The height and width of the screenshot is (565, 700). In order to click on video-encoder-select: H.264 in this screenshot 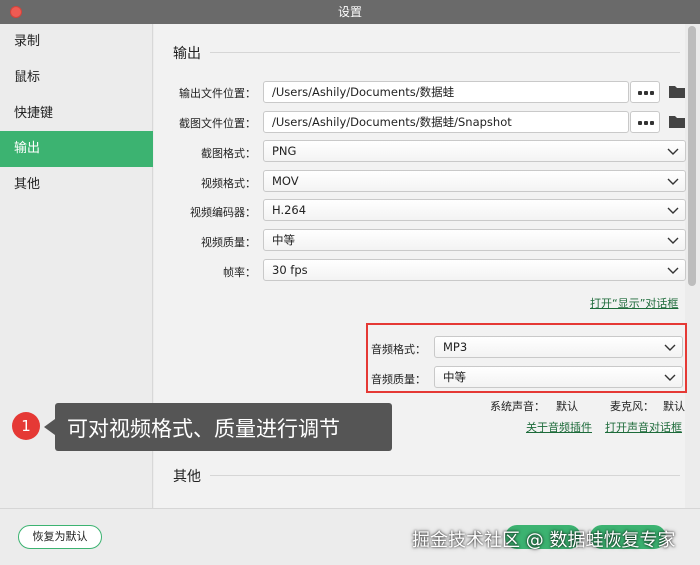, I will do `click(474, 210)`.